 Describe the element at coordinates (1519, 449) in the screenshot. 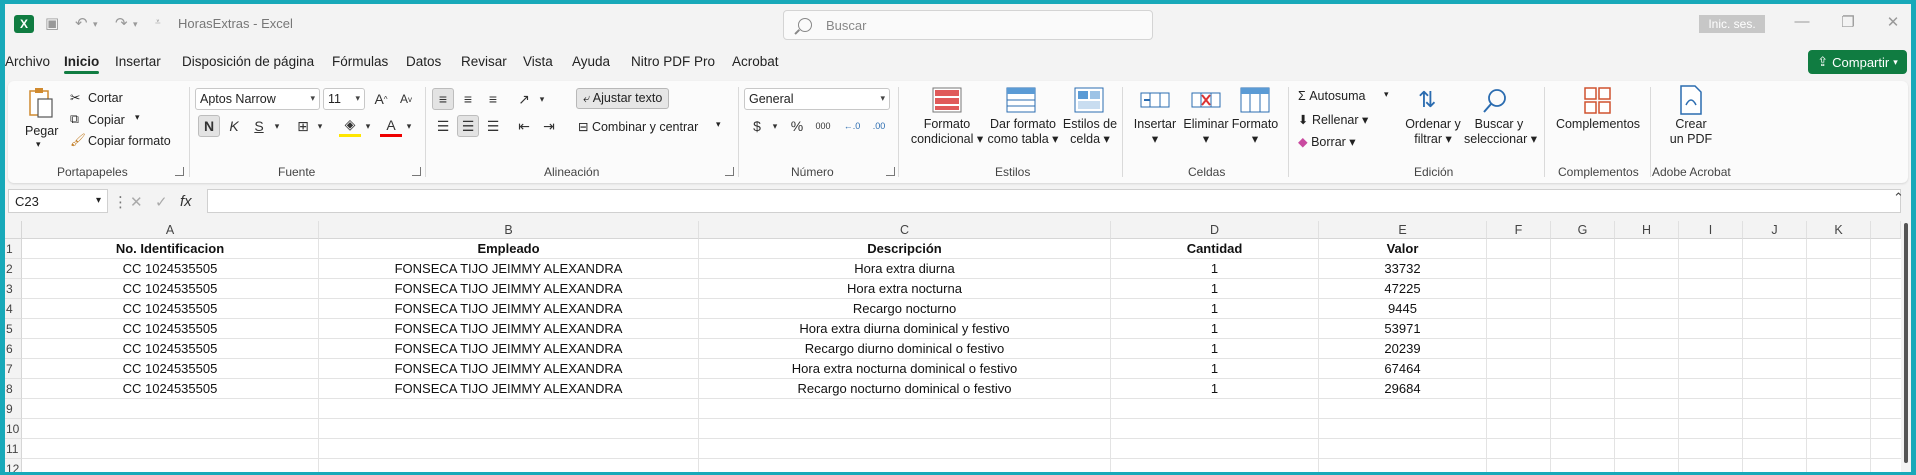

I see `cell-f11` at that location.